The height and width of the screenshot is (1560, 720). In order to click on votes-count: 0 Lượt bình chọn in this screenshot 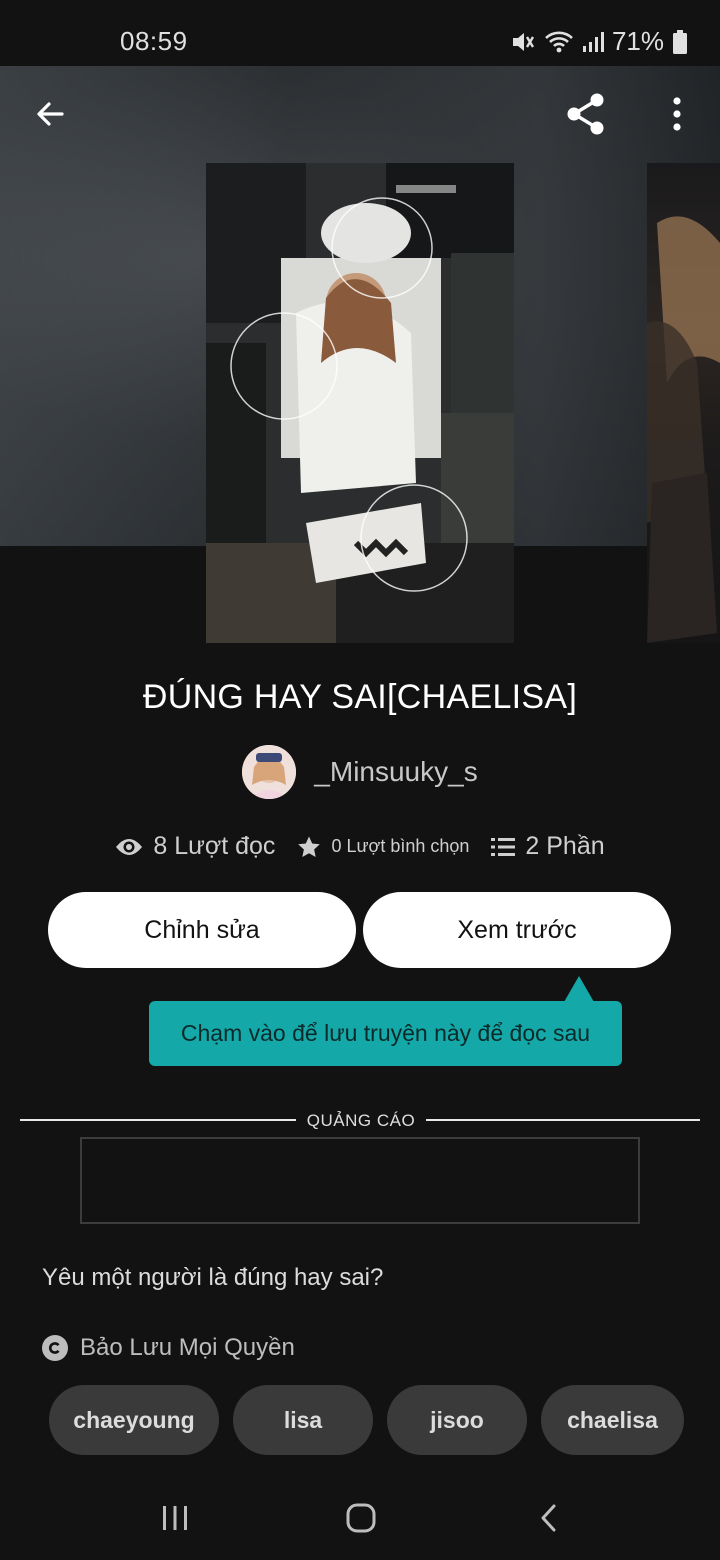, I will do `click(400, 846)`.